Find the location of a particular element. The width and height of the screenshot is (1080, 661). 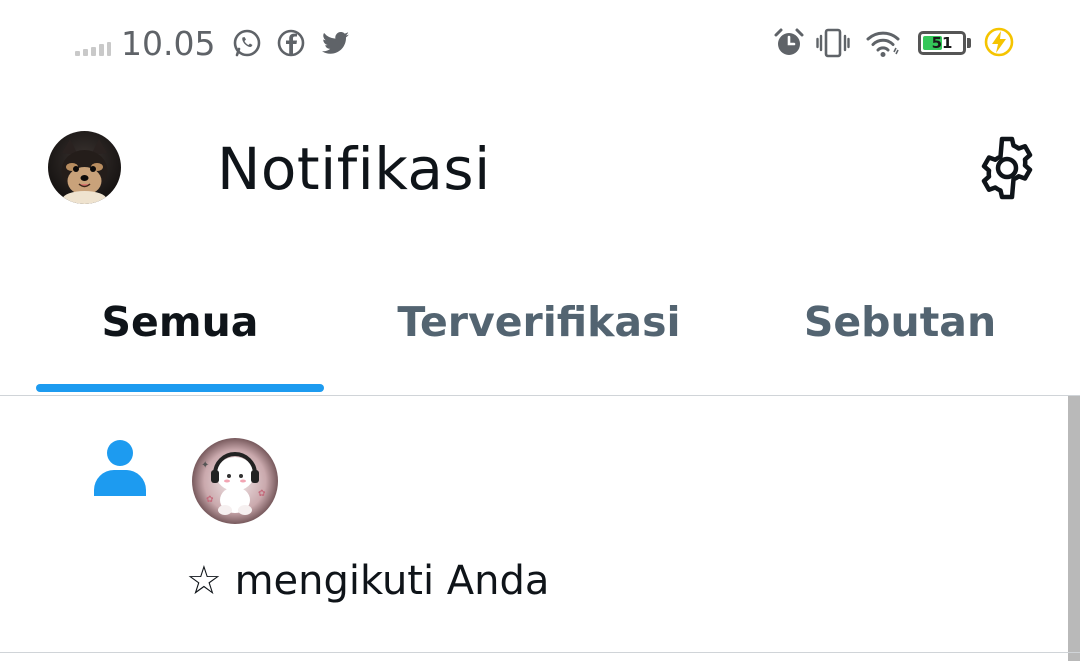

whatsapp-icon is located at coordinates (247, 43).